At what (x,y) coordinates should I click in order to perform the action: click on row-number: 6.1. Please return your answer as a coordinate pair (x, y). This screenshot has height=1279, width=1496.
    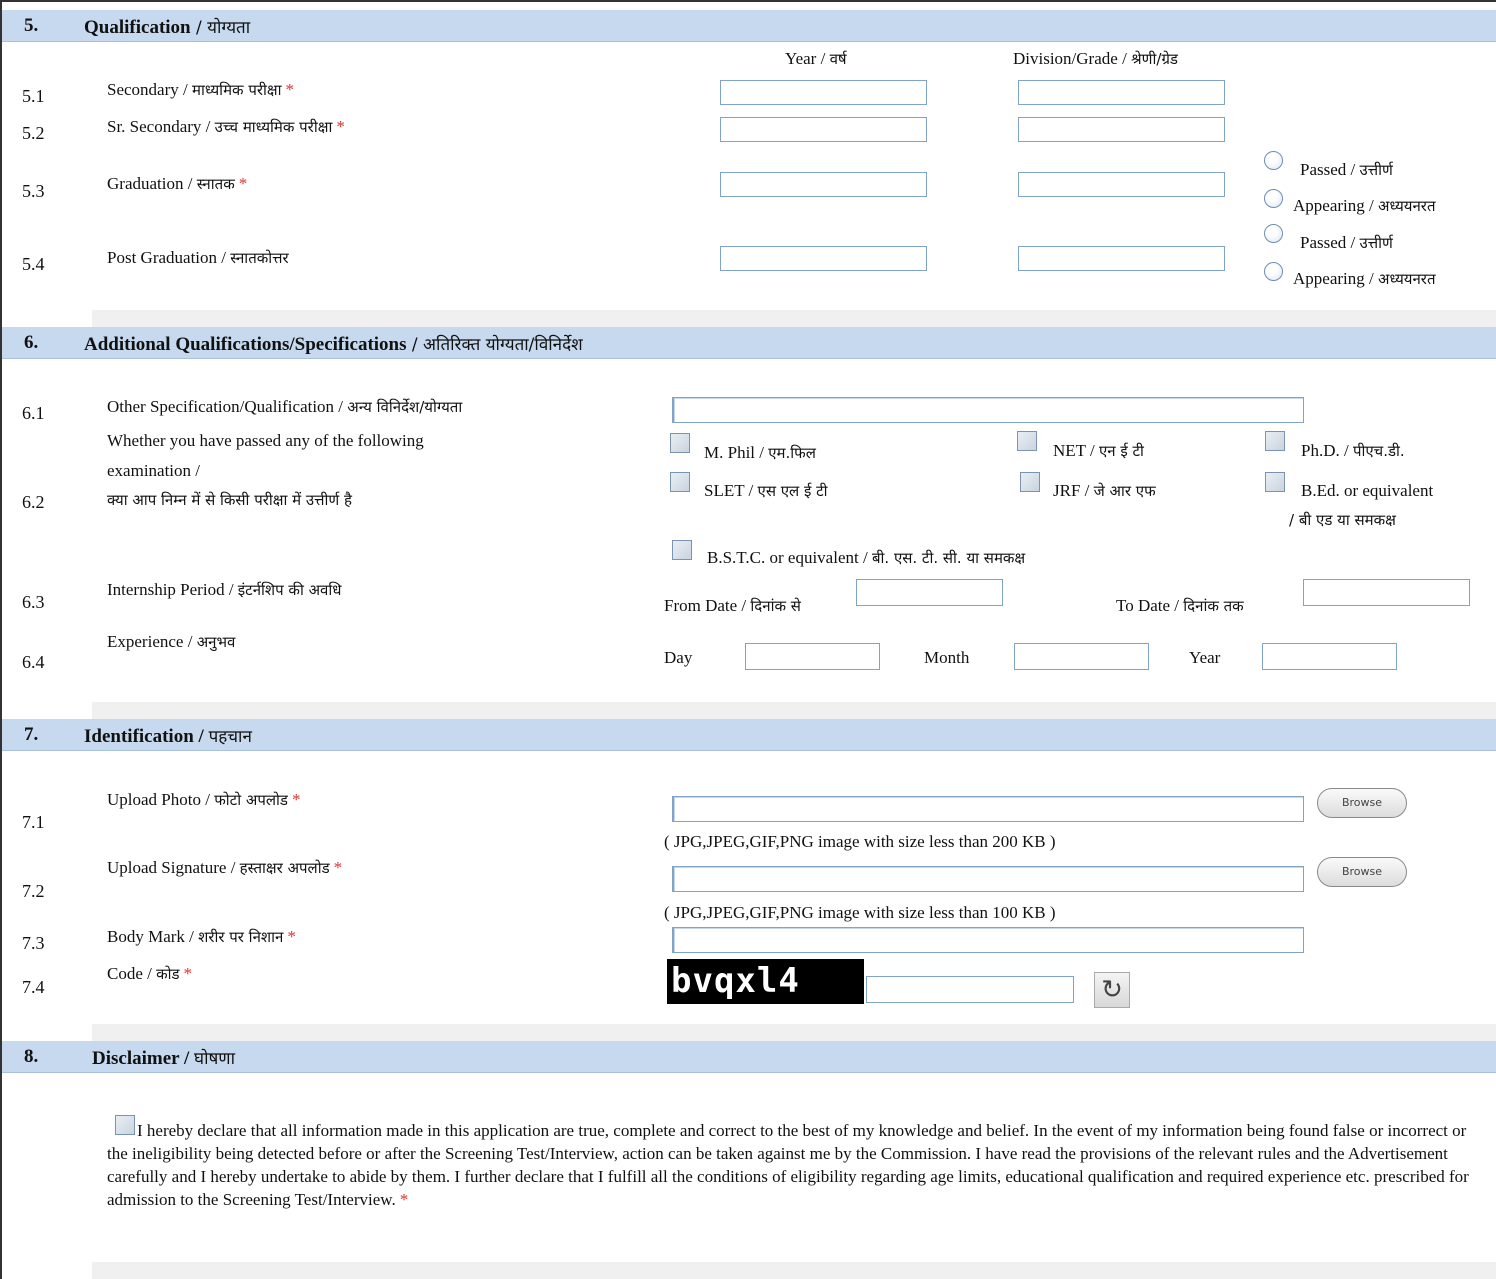
    Looking at the image, I should click on (33, 413).